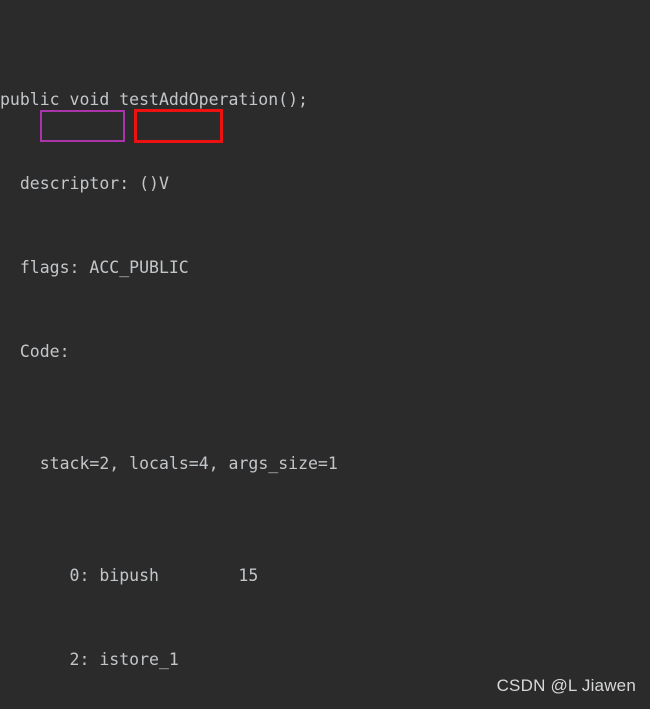  What do you see at coordinates (154, 99) in the screenshot?
I see `method-signature-line: public void testAddOperation();` at bounding box center [154, 99].